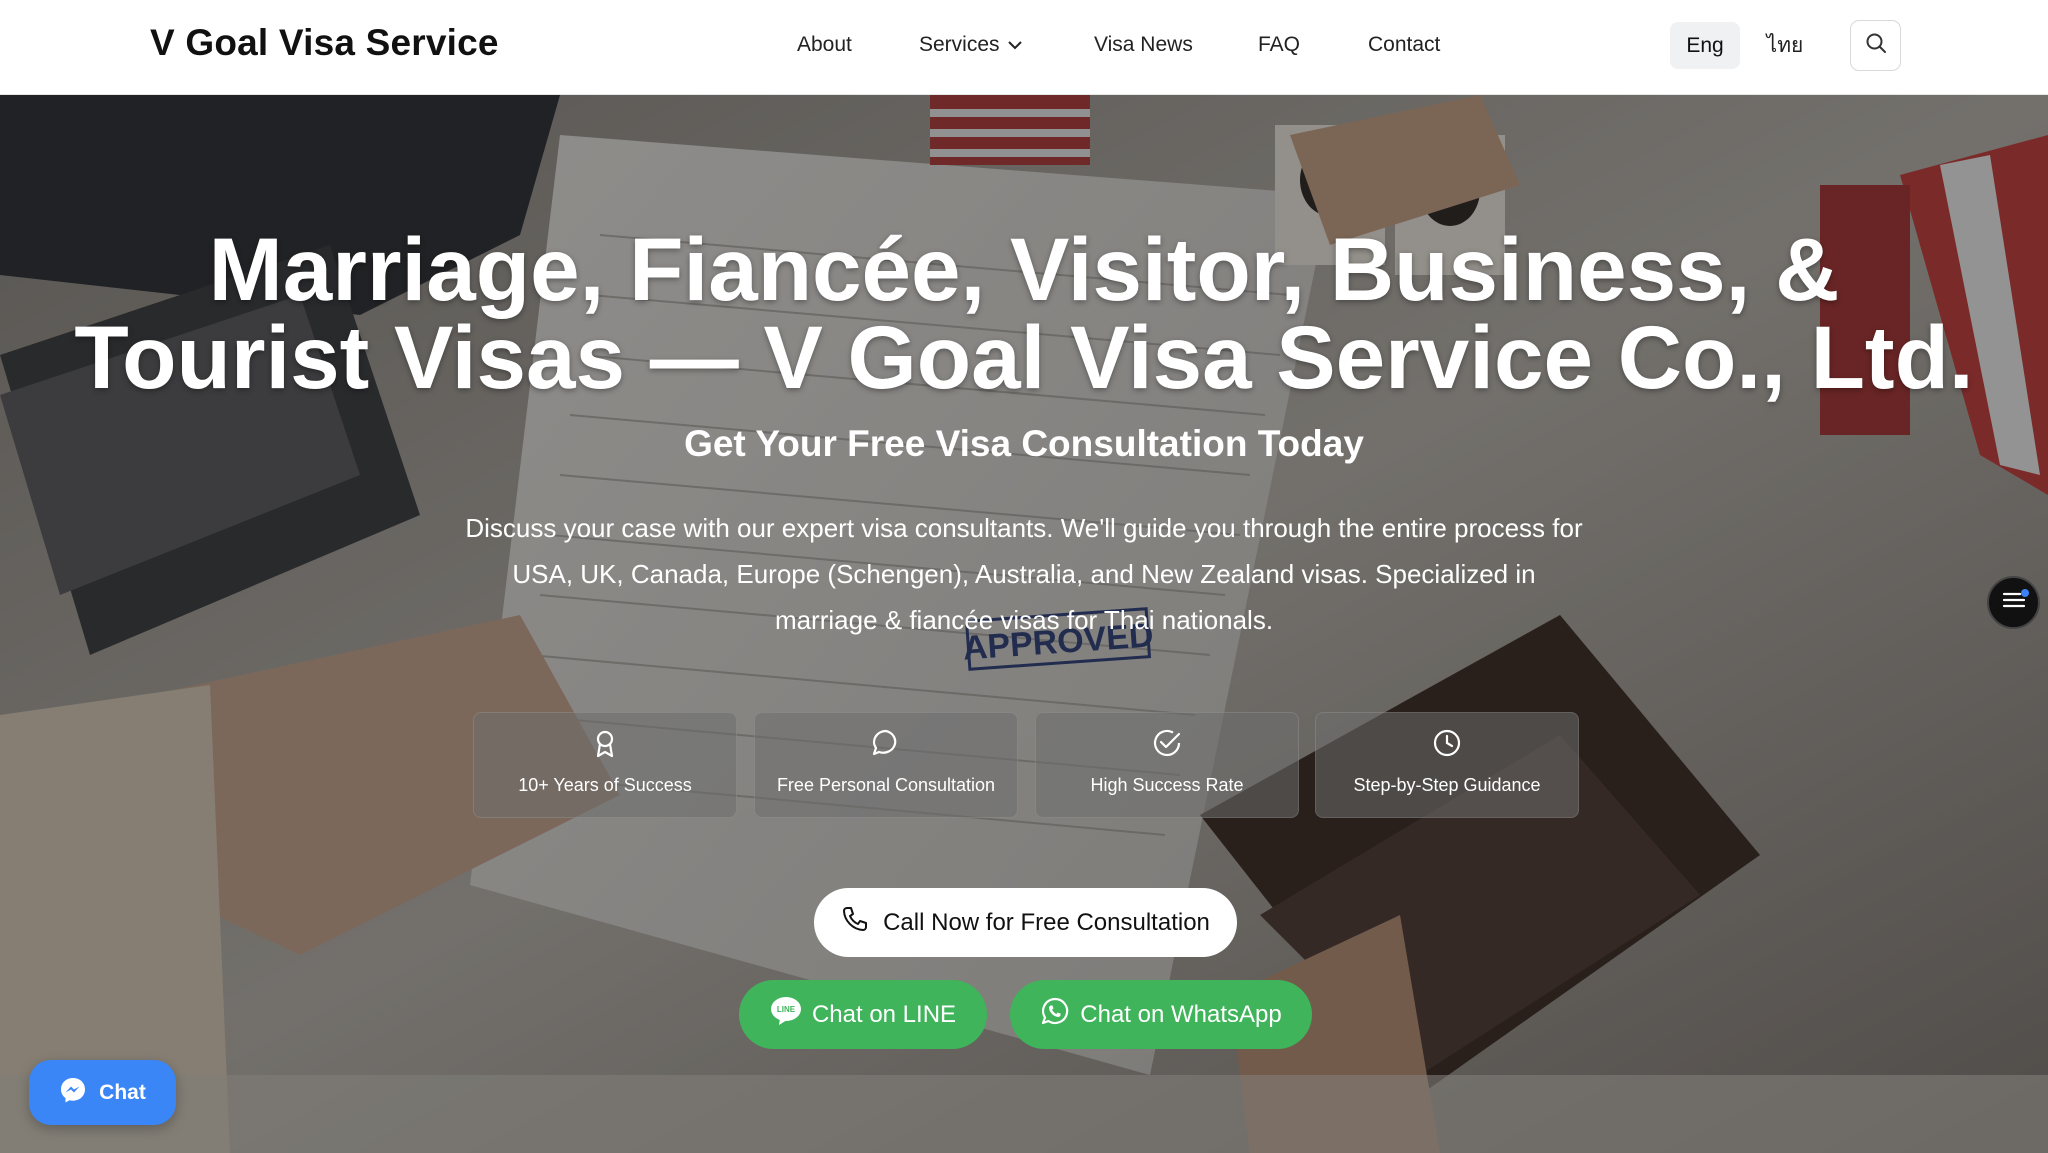  Describe the element at coordinates (605, 785) in the screenshot. I see `feature-label: 10+ Years of Success` at that location.